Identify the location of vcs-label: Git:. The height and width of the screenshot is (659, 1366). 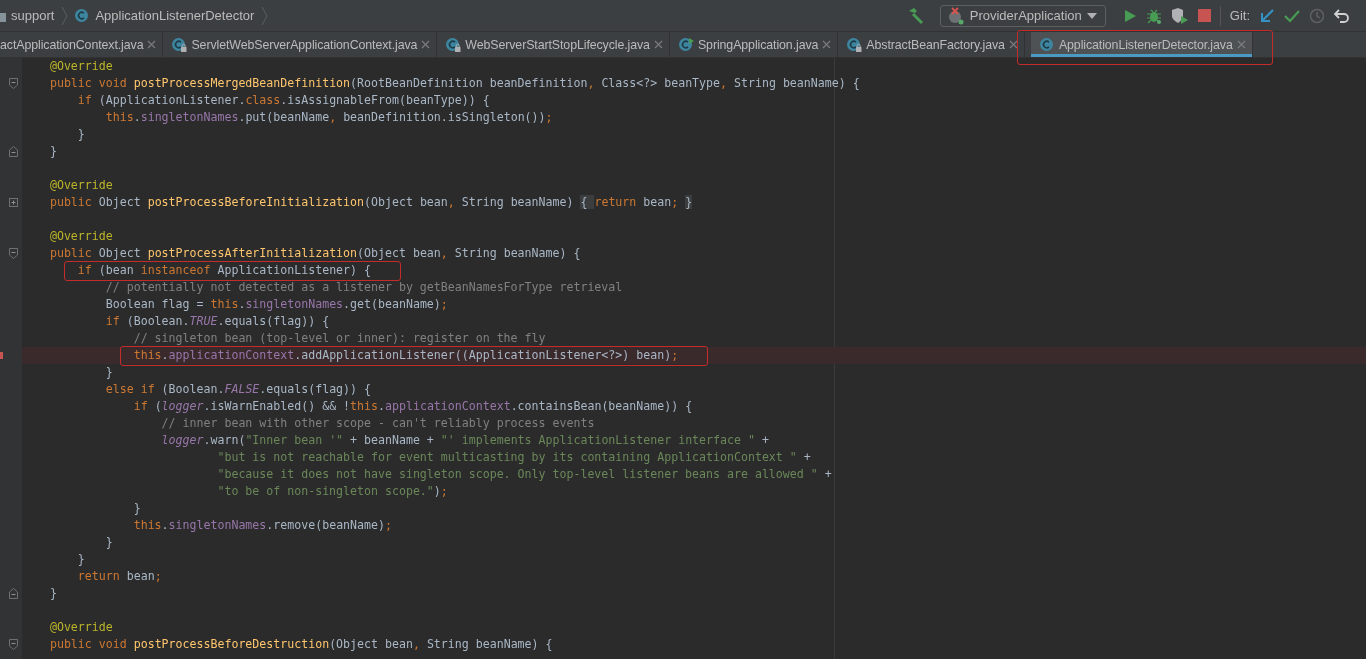
(1239, 15).